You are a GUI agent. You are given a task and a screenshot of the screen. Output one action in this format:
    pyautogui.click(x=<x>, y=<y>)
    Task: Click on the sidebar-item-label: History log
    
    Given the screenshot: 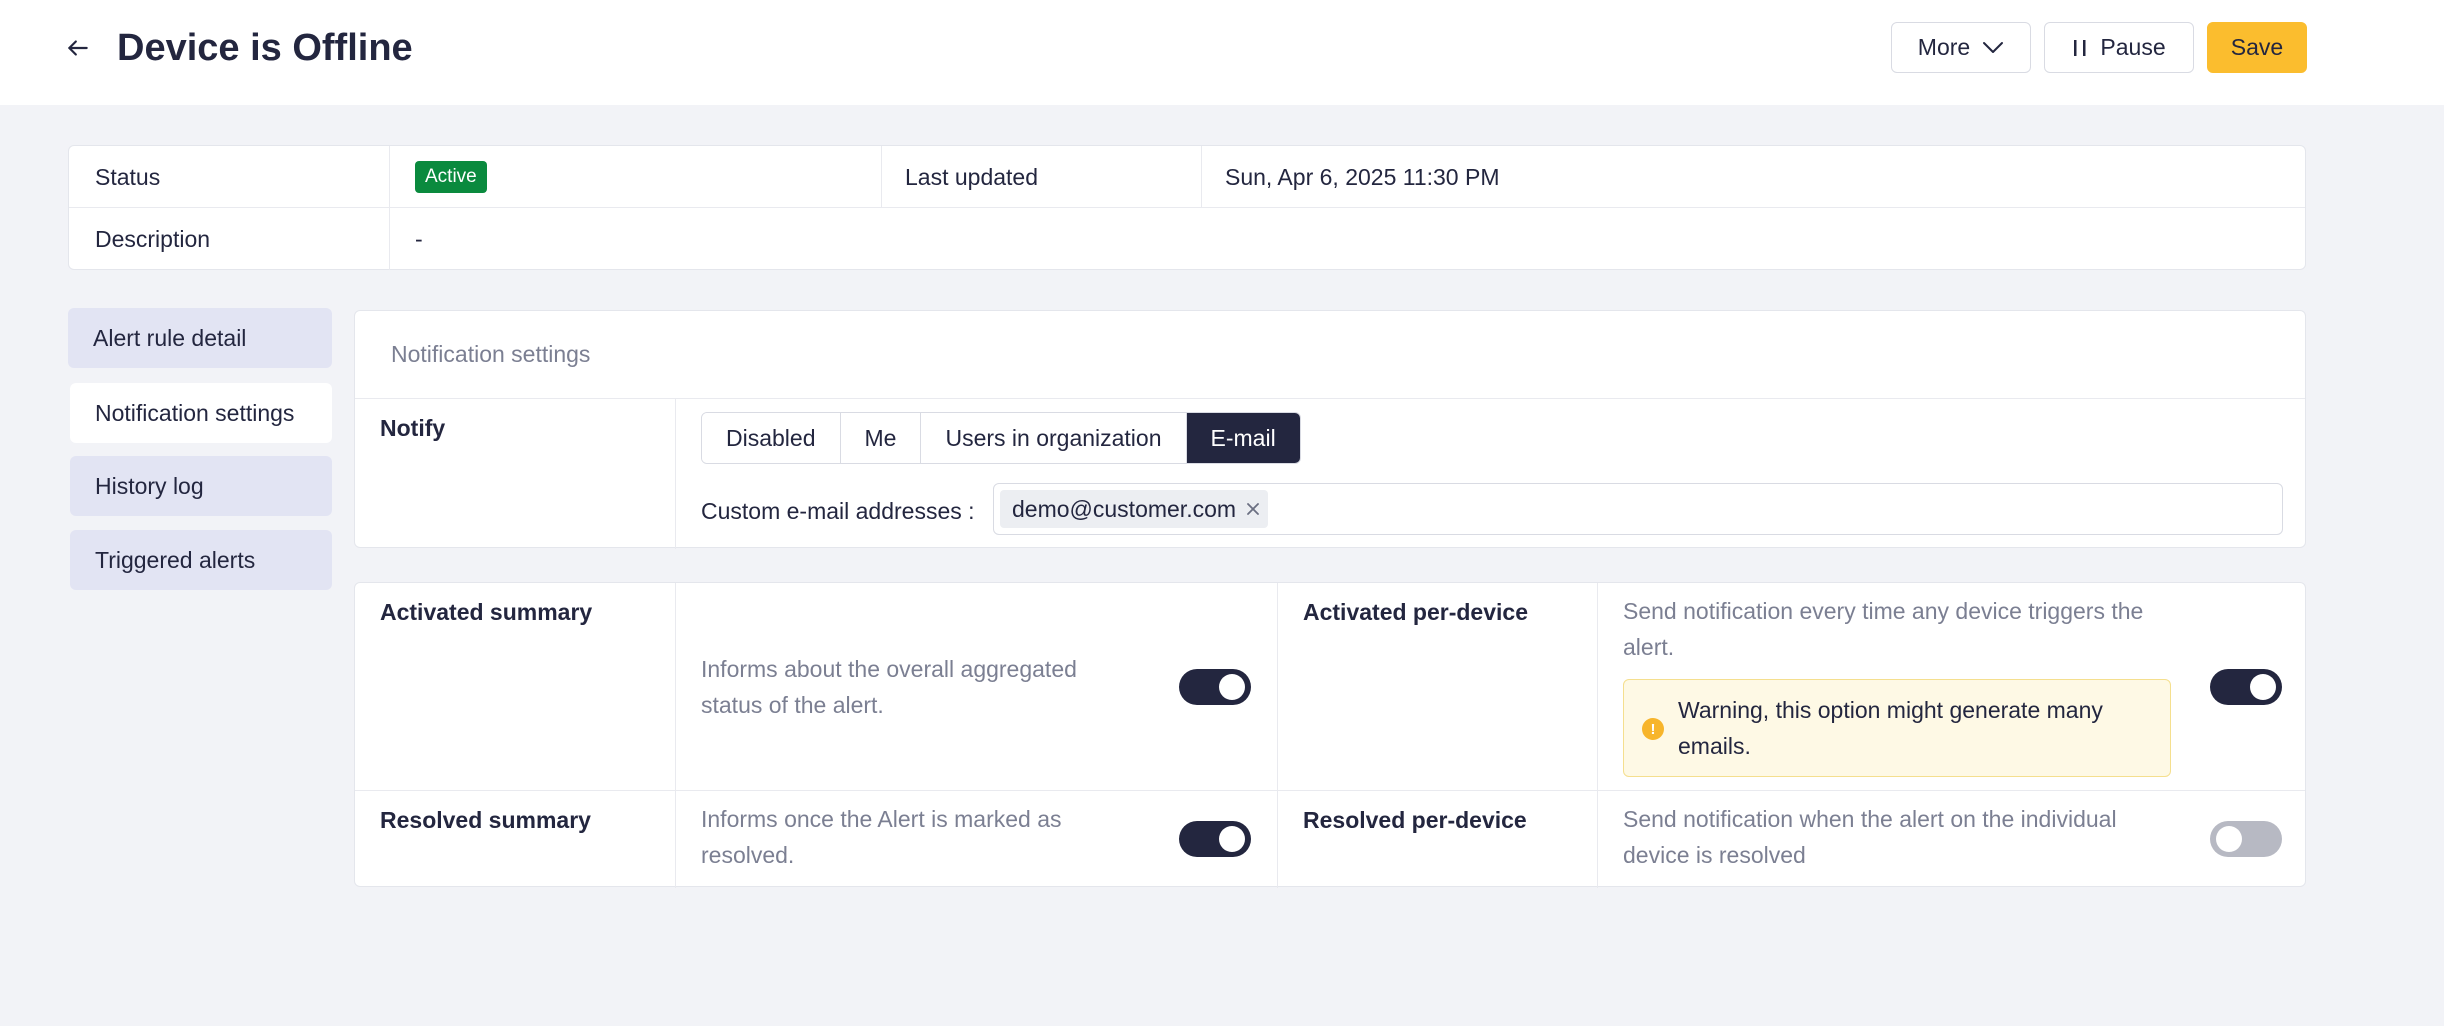 What is the action you would take?
    pyautogui.click(x=149, y=485)
    